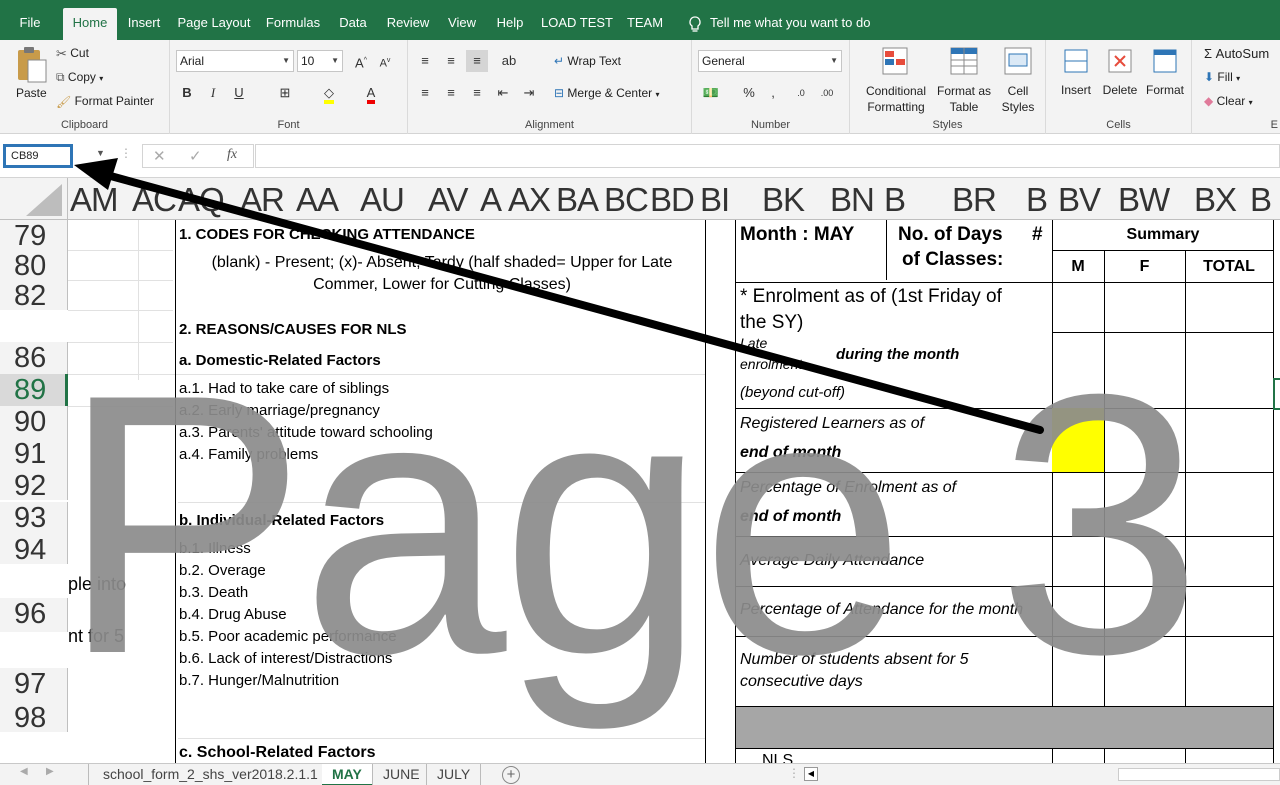  Describe the element at coordinates (511, 775) in the screenshot. I see `add-sheet-button: +` at that location.